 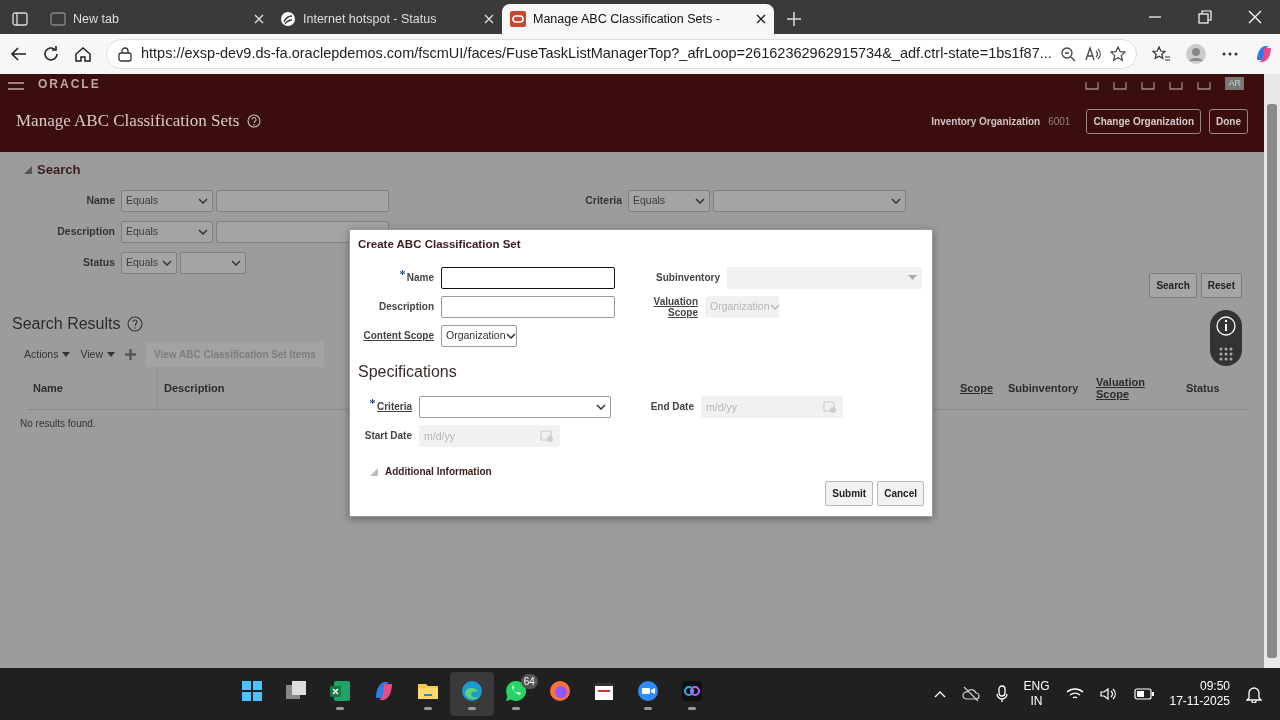 What do you see at coordinates (691, 690) in the screenshot?
I see `app-logo-icon` at bounding box center [691, 690].